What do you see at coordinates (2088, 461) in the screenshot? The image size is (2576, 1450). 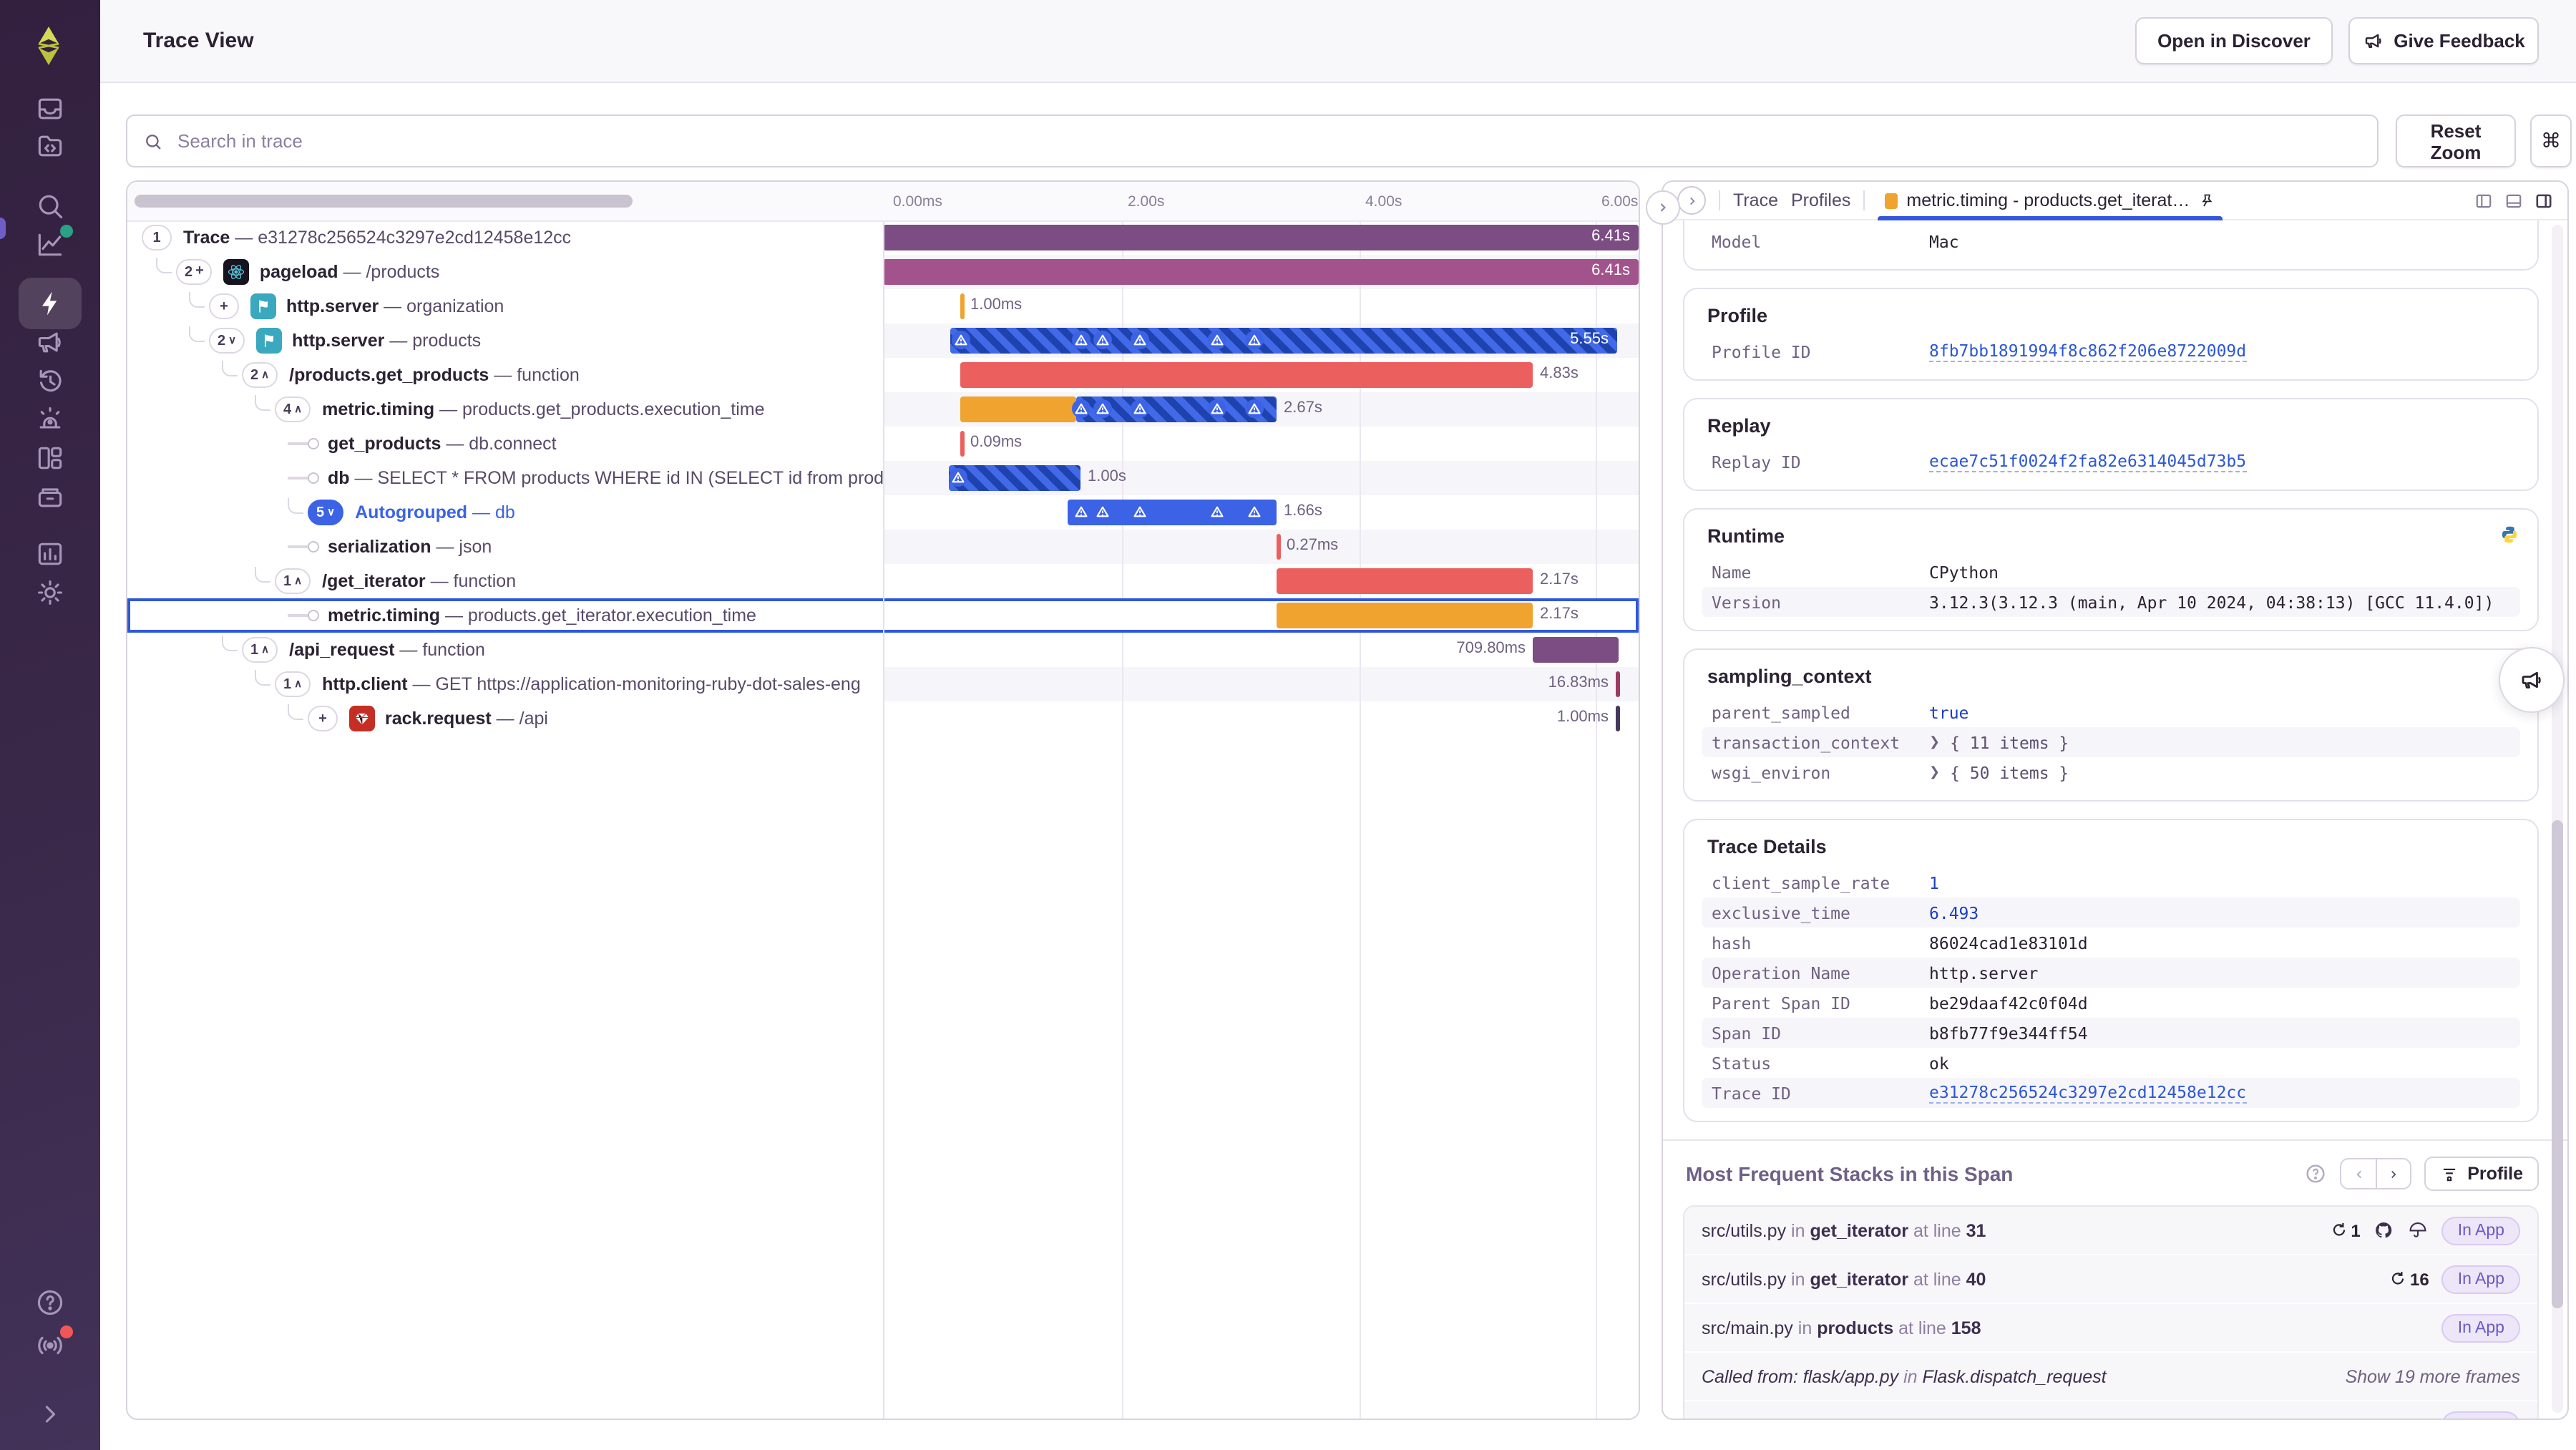 I see `kv-value: ecae7c51f0024f2fa82e6314045d73b5` at bounding box center [2088, 461].